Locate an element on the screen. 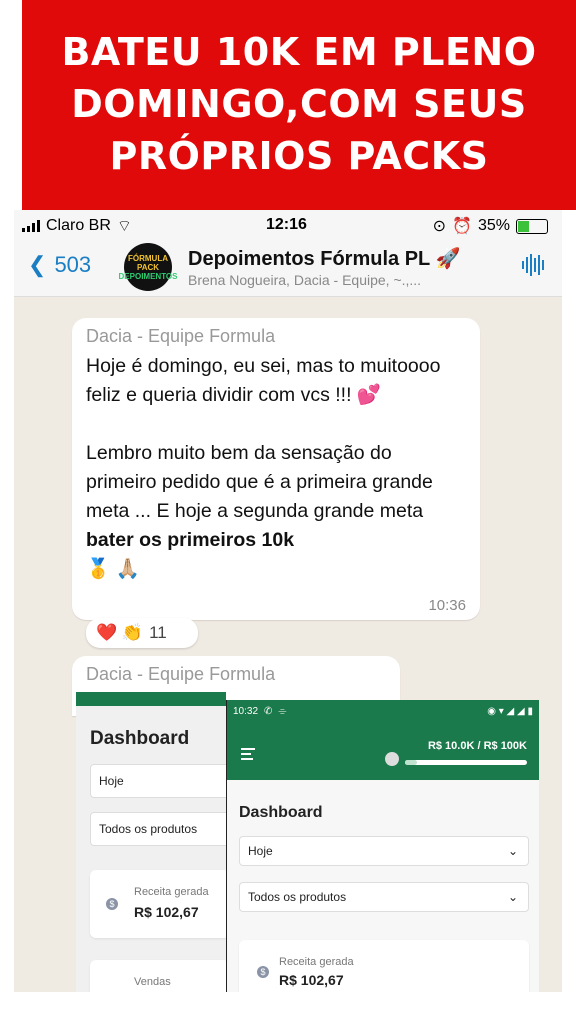 The image size is (576, 1024). sales-card: Vendas is located at coordinates (160, 976).